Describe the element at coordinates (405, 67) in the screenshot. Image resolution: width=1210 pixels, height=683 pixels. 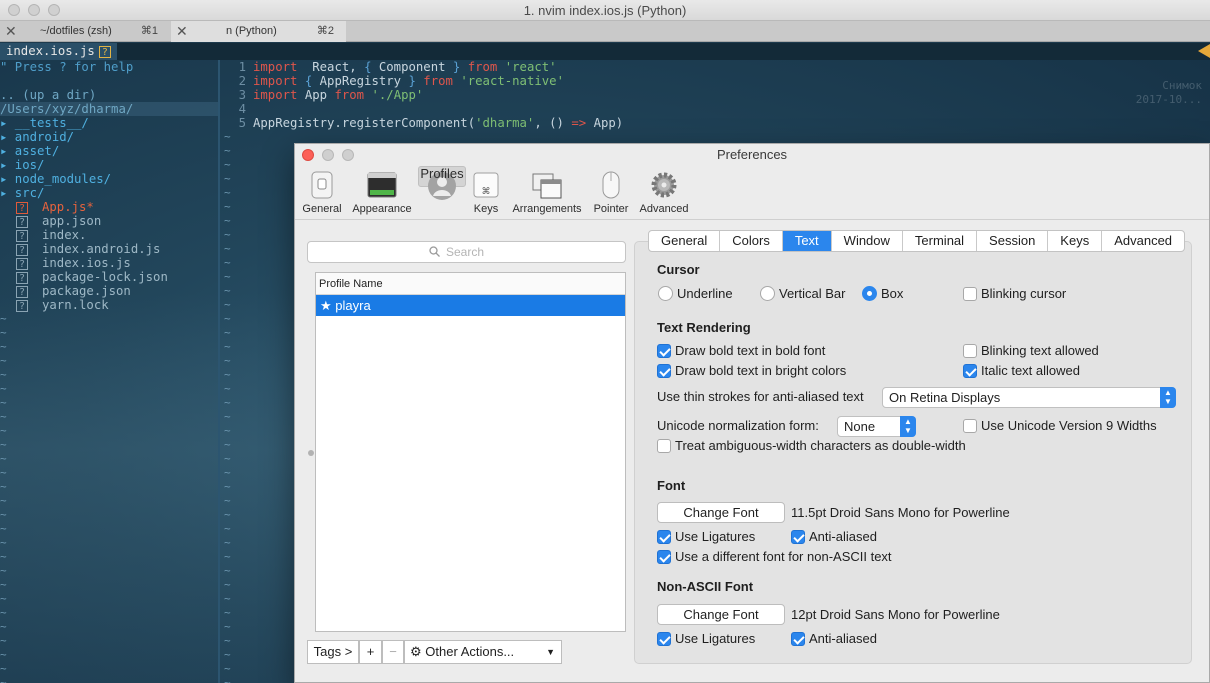
I see `code-line: import React, { Component } from 'react'` at that location.